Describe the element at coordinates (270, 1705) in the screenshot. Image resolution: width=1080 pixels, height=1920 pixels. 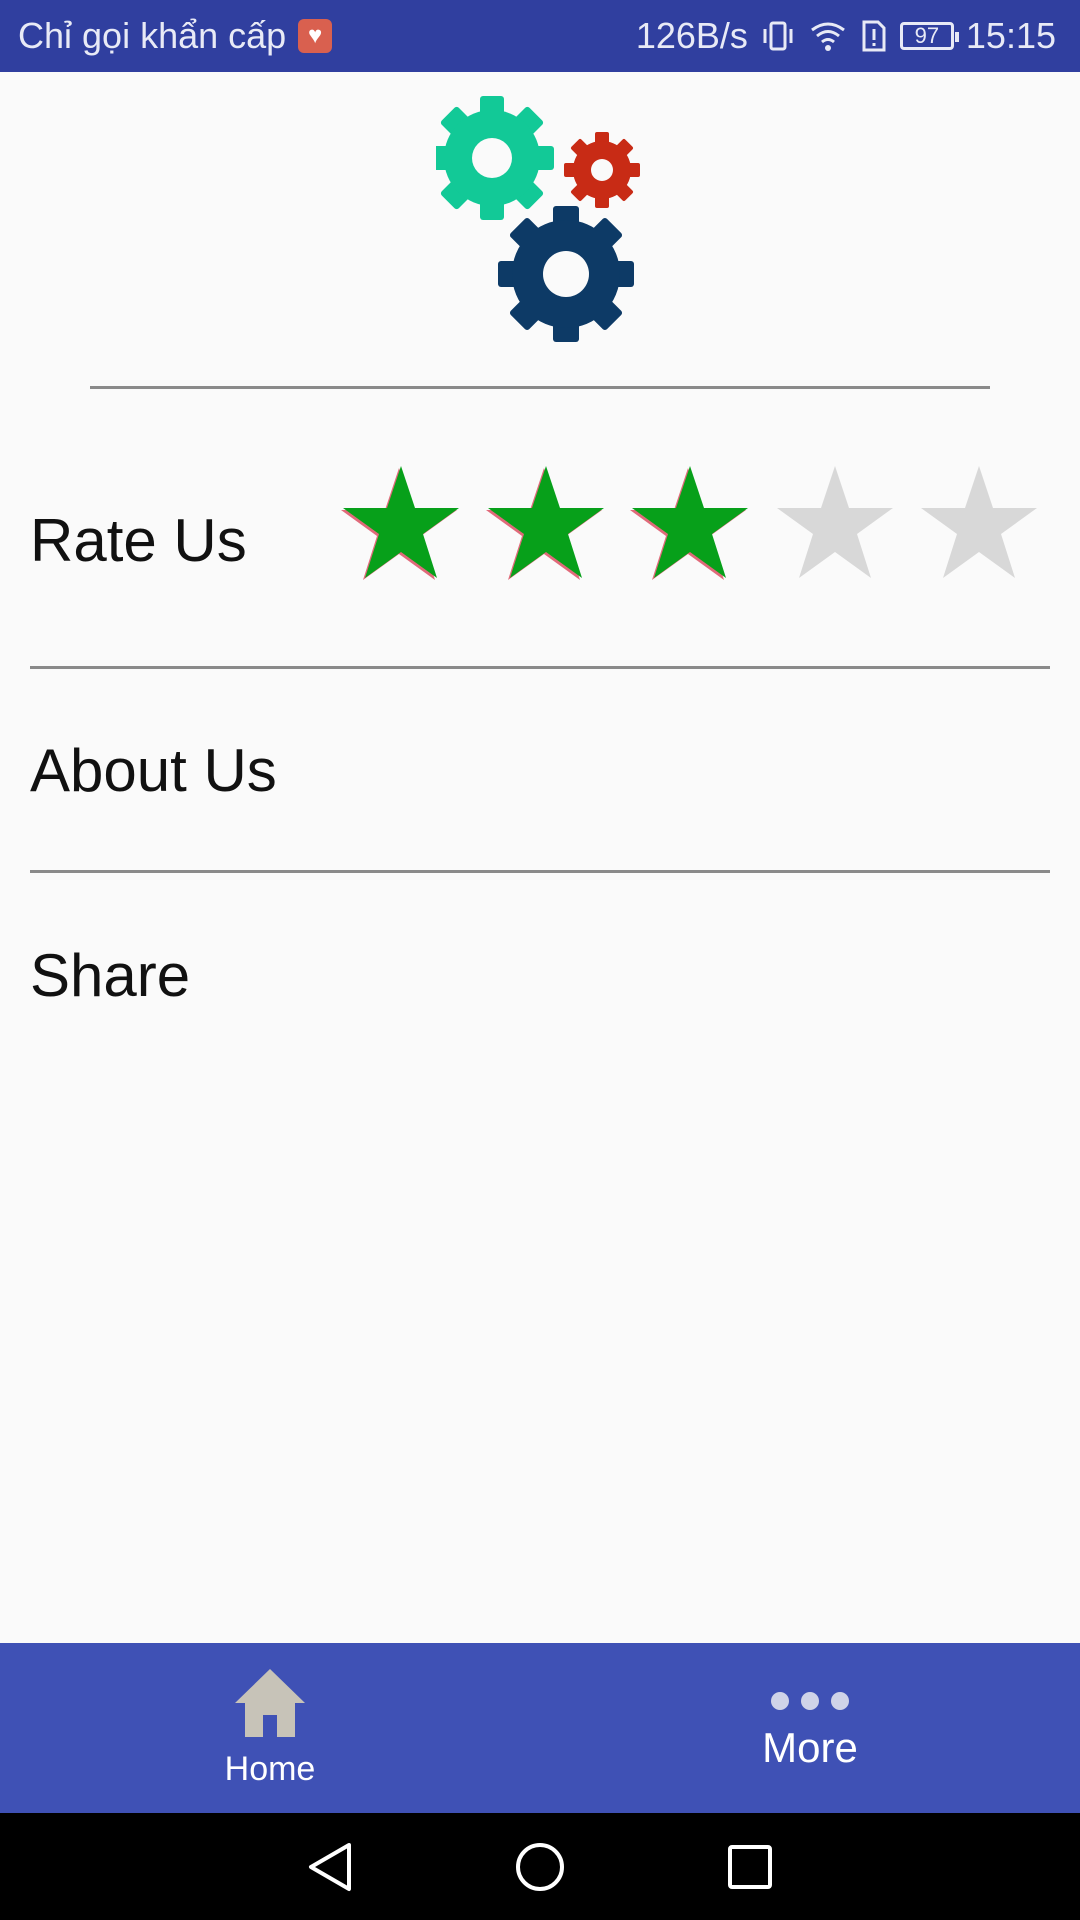
I see `home-icon` at that location.